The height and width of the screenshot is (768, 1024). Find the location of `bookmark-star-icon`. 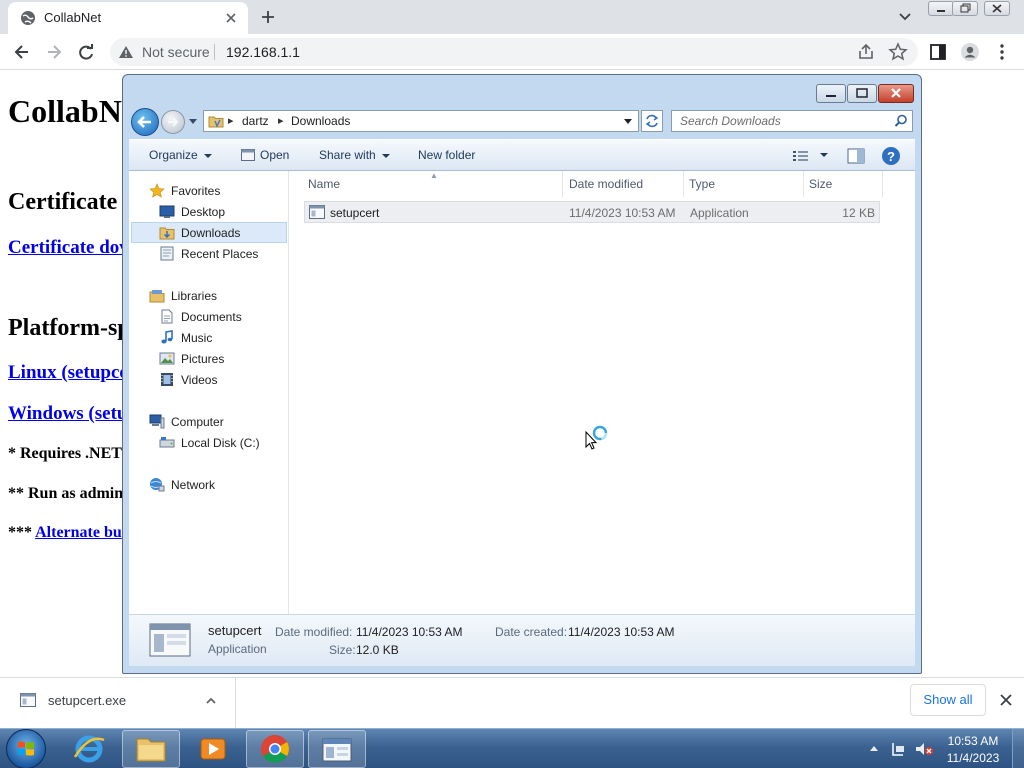

bookmark-star-icon is located at coordinates (898, 52).